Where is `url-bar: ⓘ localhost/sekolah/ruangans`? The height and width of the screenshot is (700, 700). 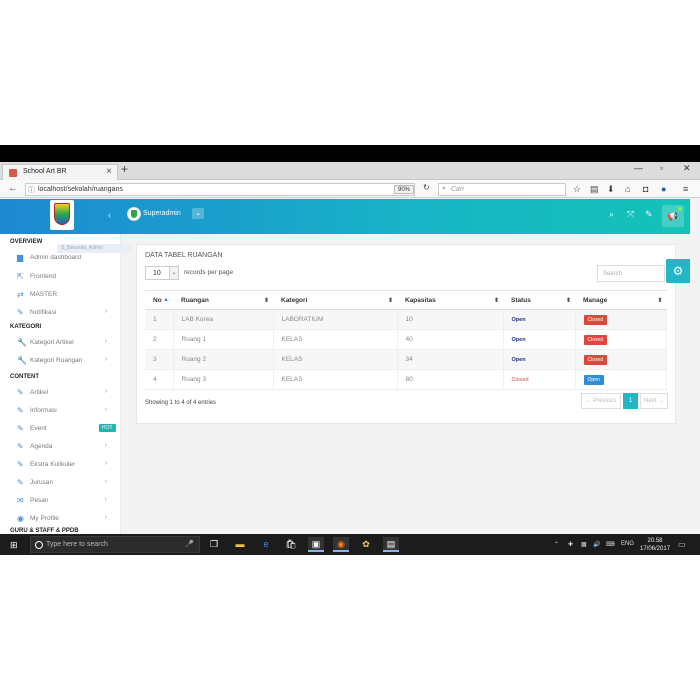
url-bar: ⓘ localhost/sekolah/ruangans is located at coordinates (220, 189).